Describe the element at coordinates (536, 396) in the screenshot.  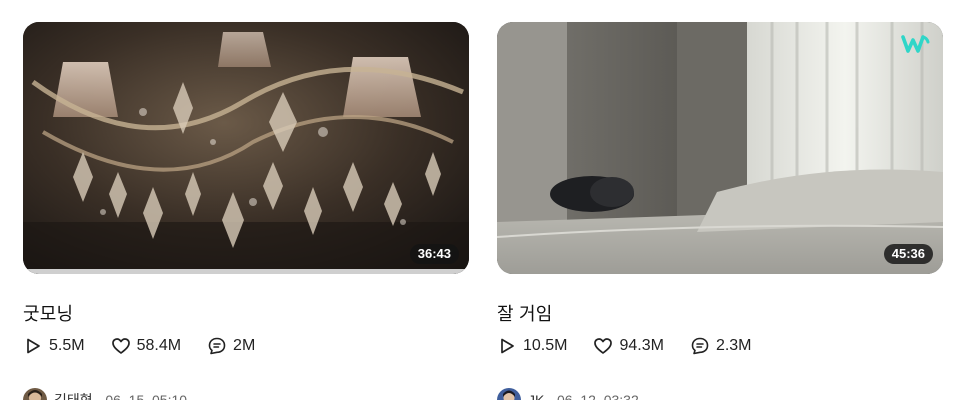
I see `author-name: JK` at that location.